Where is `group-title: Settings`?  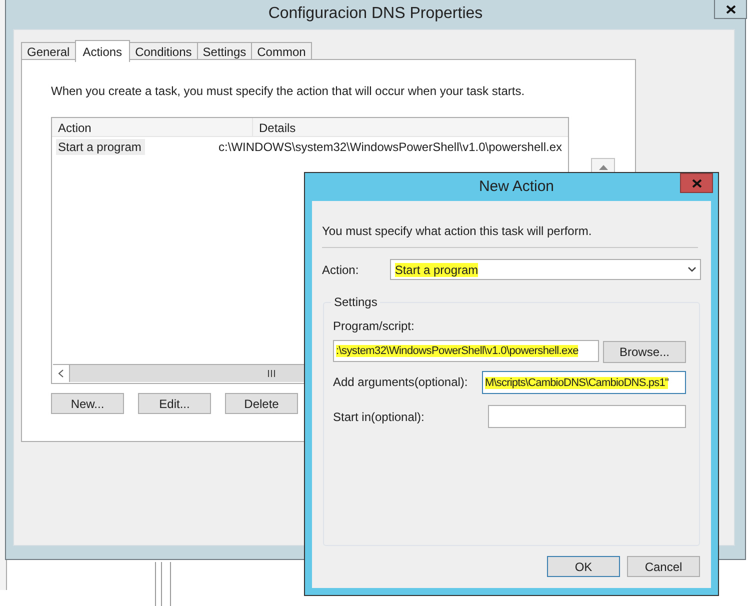 group-title: Settings is located at coordinates (355, 302).